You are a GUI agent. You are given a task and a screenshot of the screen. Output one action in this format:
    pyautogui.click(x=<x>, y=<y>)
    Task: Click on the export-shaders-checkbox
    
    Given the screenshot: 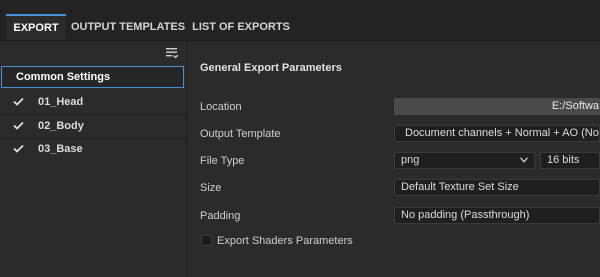 What is the action you would take?
    pyautogui.click(x=206, y=240)
    